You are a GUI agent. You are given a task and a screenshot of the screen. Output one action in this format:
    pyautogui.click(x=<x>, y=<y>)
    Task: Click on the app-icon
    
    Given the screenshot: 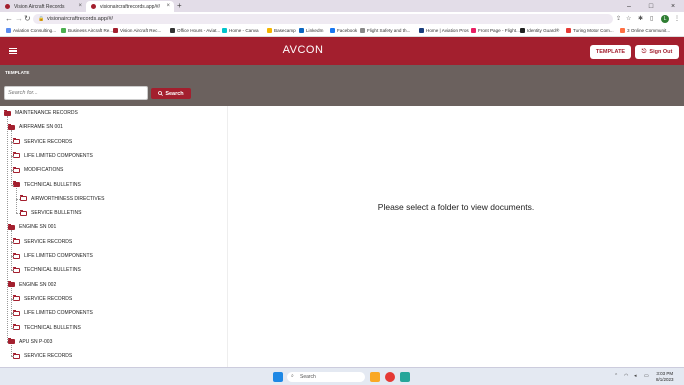 What is the action you would take?
    pyautogui.click(x=405, y=377)
    